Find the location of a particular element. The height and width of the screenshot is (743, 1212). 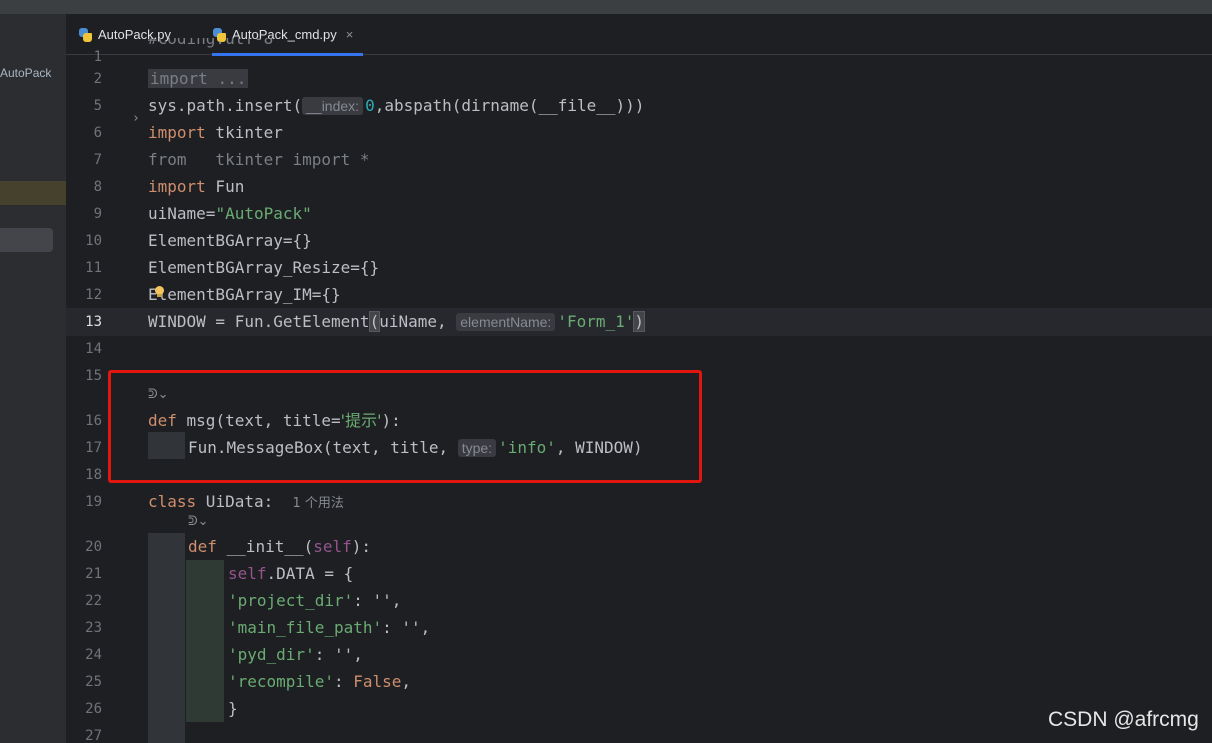

code-line-7: from tkinter import * is located at coordinates (259, 160).